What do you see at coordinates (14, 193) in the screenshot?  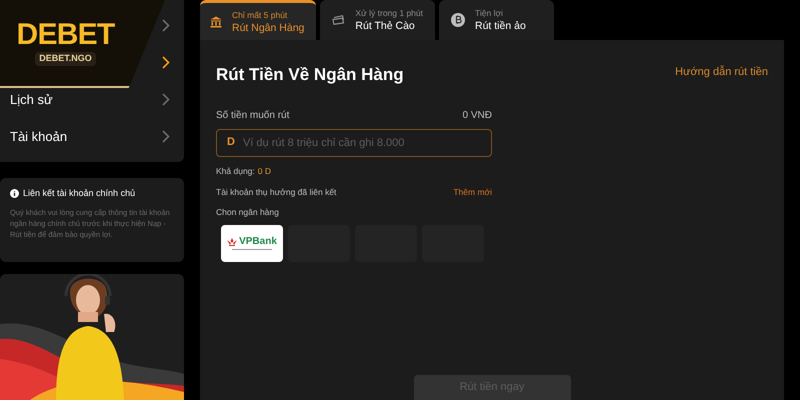 I see `info-icon` at bounding box center [14, 193].